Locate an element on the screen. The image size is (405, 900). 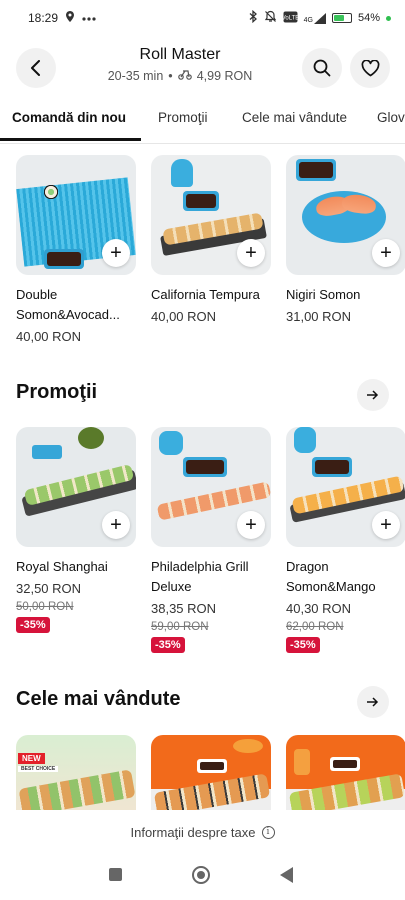
original-price: 59,00 RON is located at coordinates (180, 627).